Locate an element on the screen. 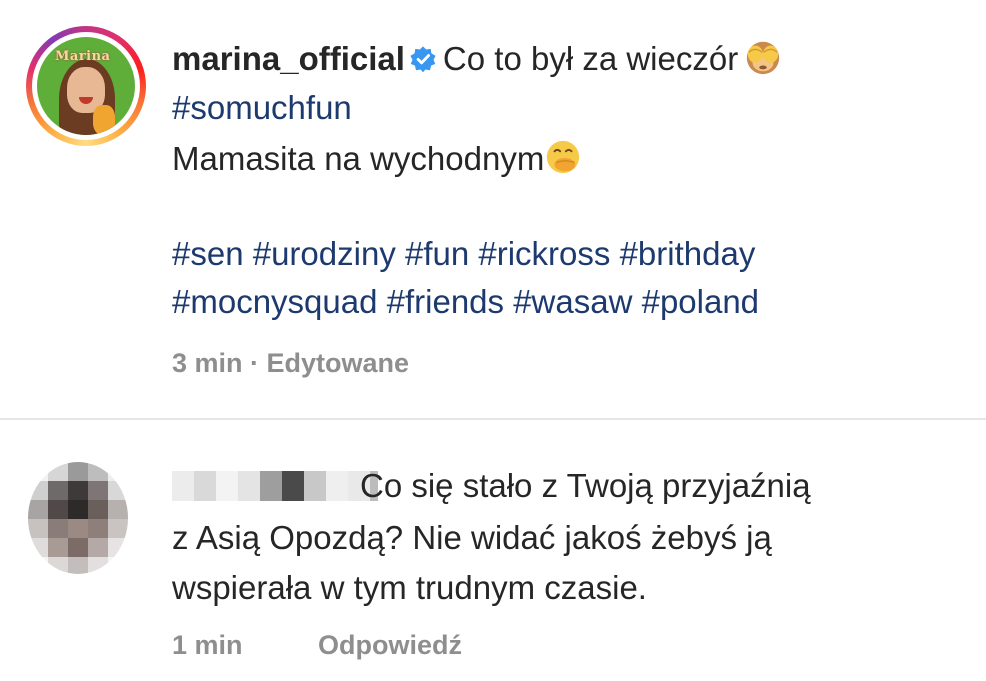 The height and width of the screenshot is (681, 986). story-ring-avatar: Marina is located at coordinates (86, 86).